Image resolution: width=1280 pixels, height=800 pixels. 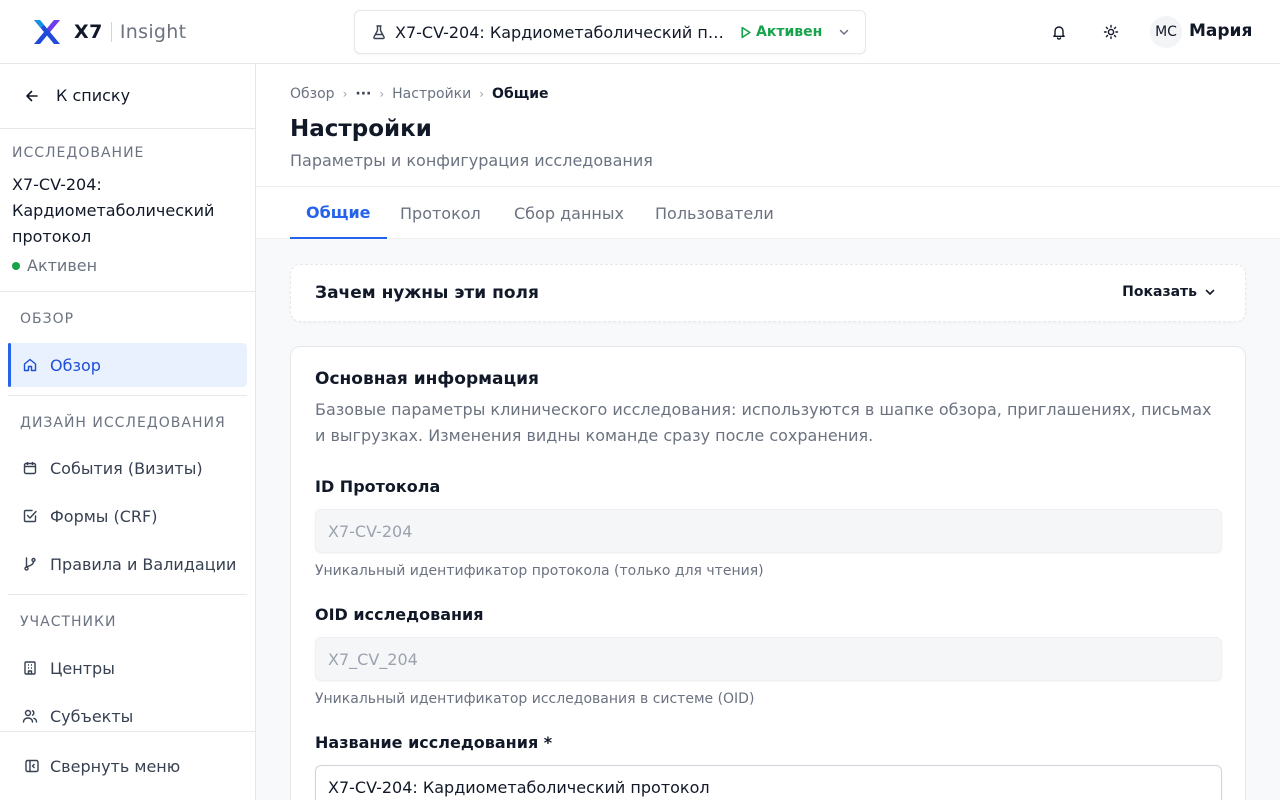 I want to click on sidebar-item-label: События (Визиты), so click(x=126, y=468).